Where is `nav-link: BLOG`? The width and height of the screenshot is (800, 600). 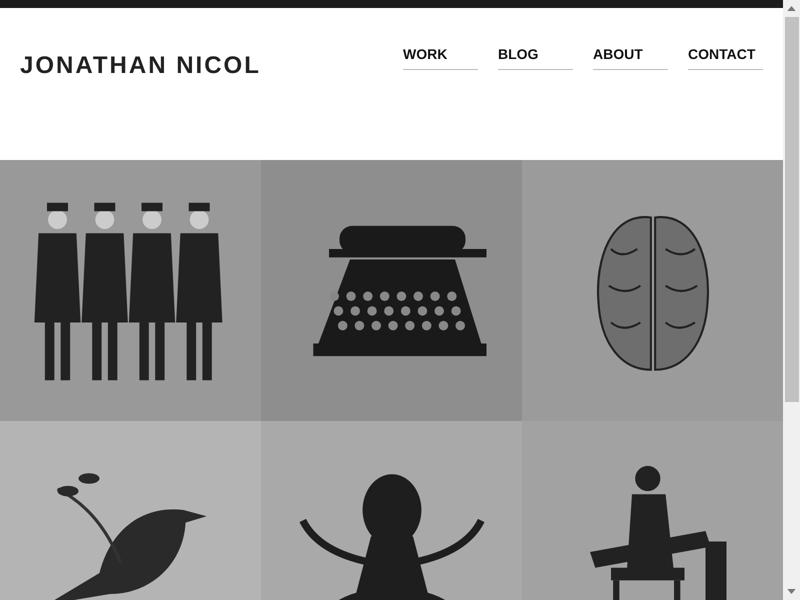 nav-link: BLOG is located at coordinates (535, 57).